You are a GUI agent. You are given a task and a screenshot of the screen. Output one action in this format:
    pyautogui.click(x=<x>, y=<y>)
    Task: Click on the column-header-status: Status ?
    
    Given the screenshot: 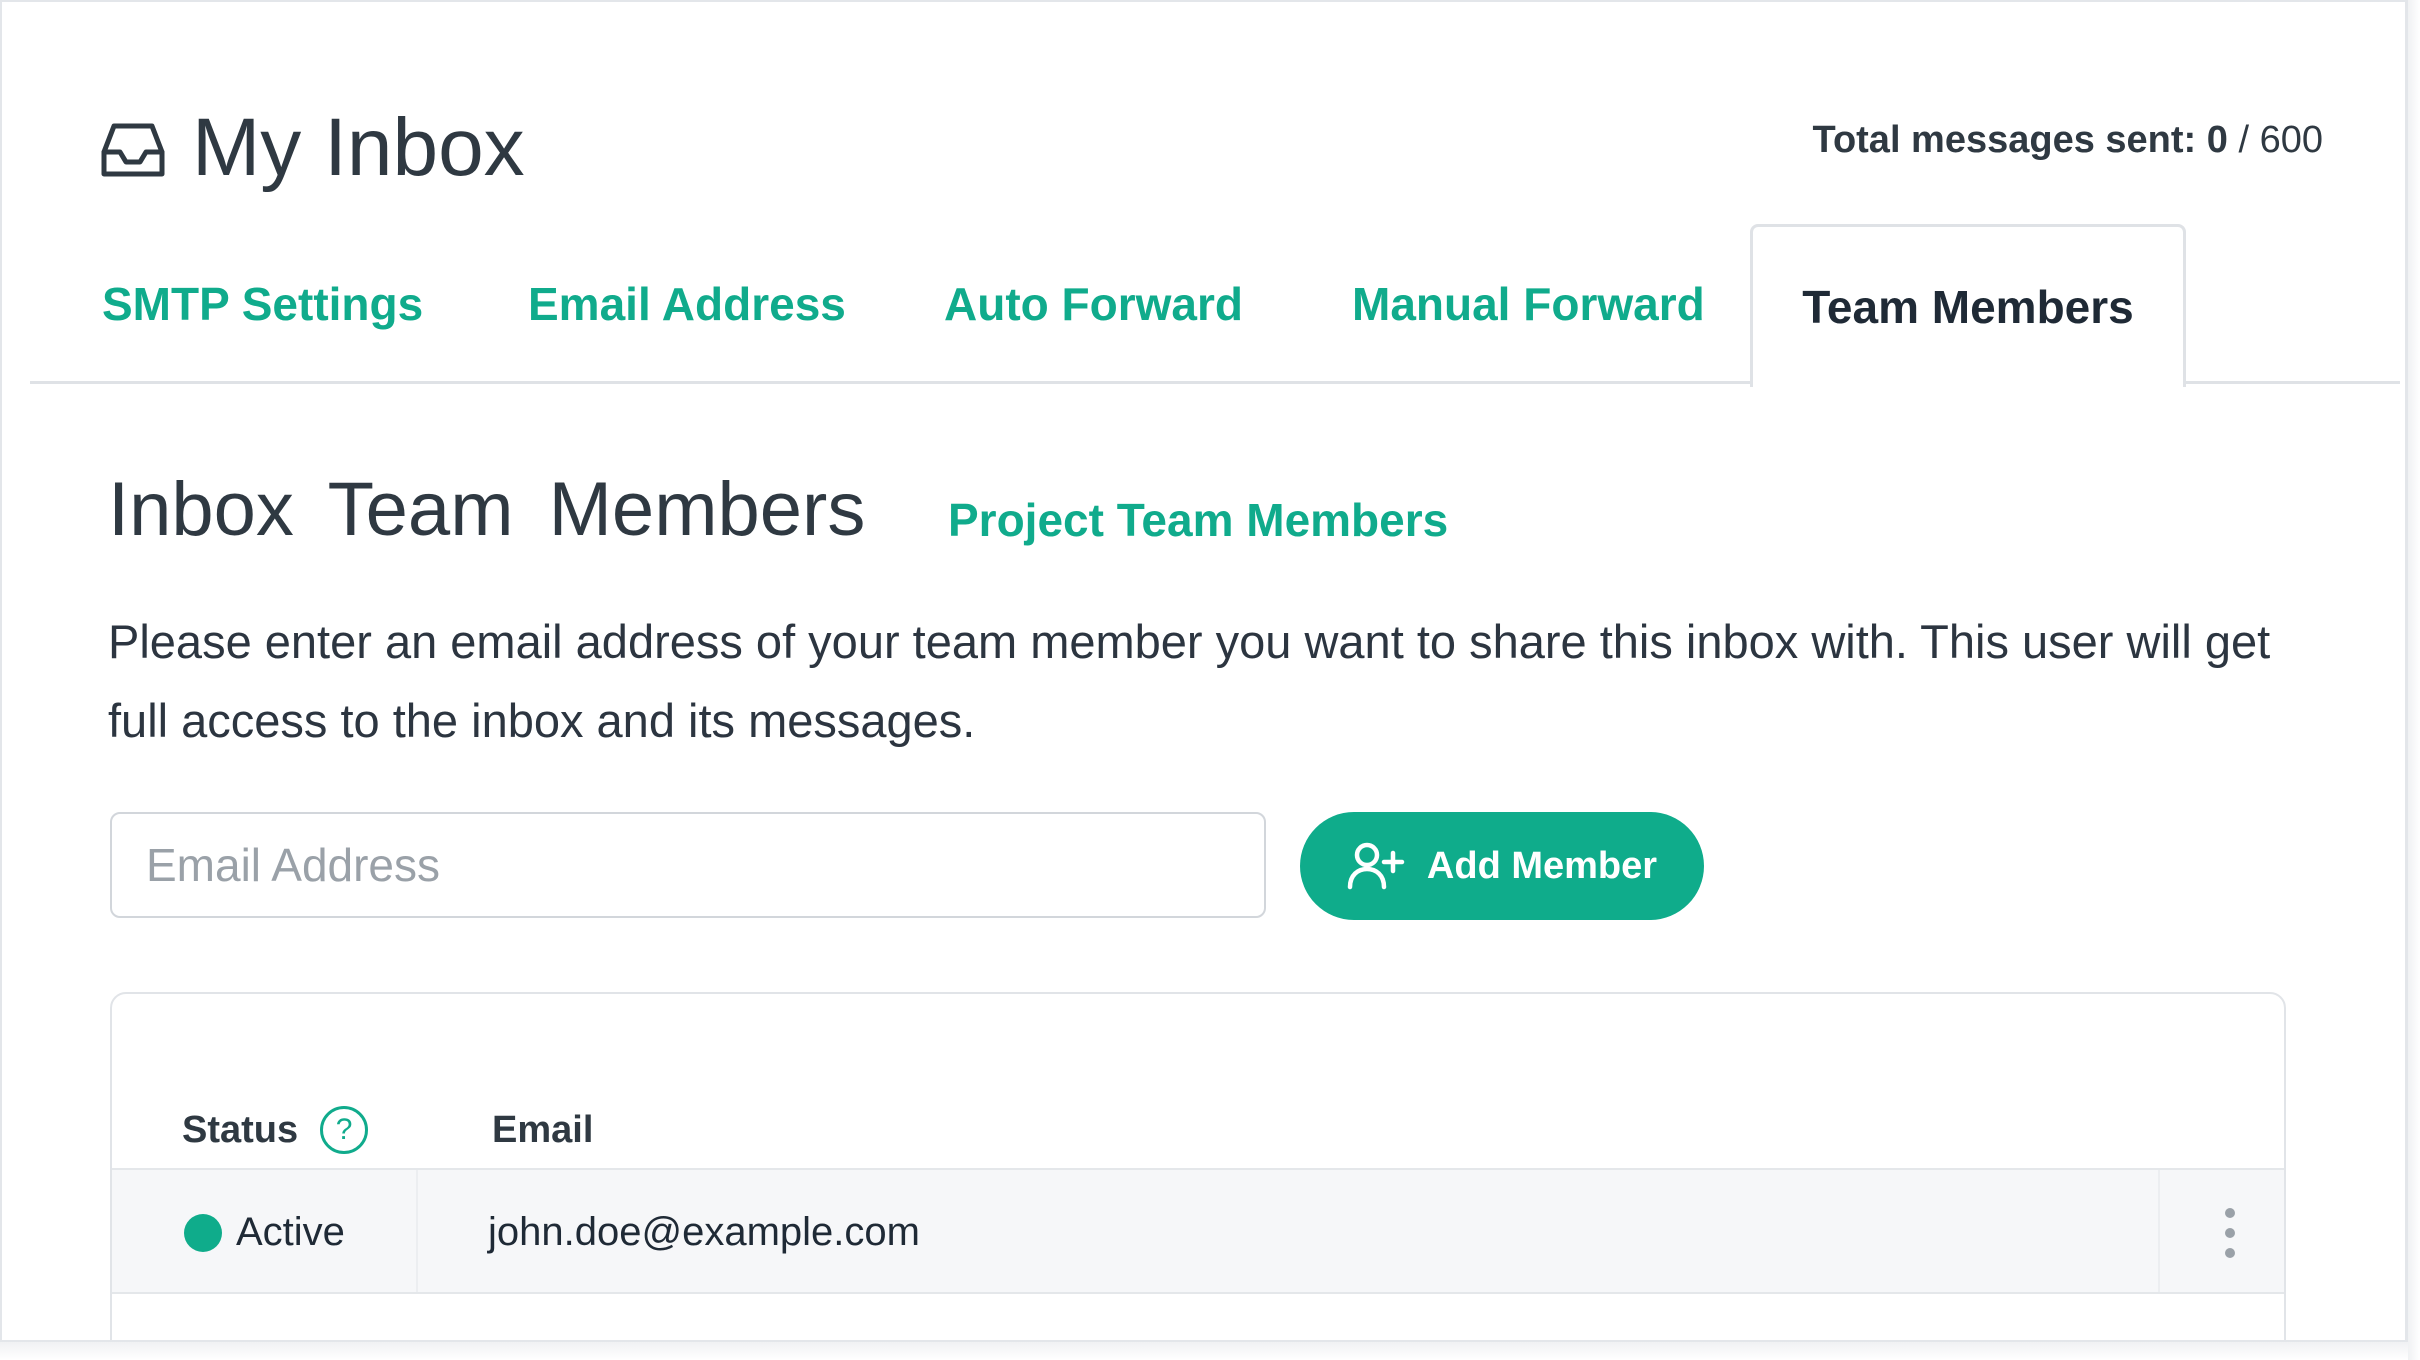 What is the action you would take?
    pyautogui.click(x=275, y=1130)
    